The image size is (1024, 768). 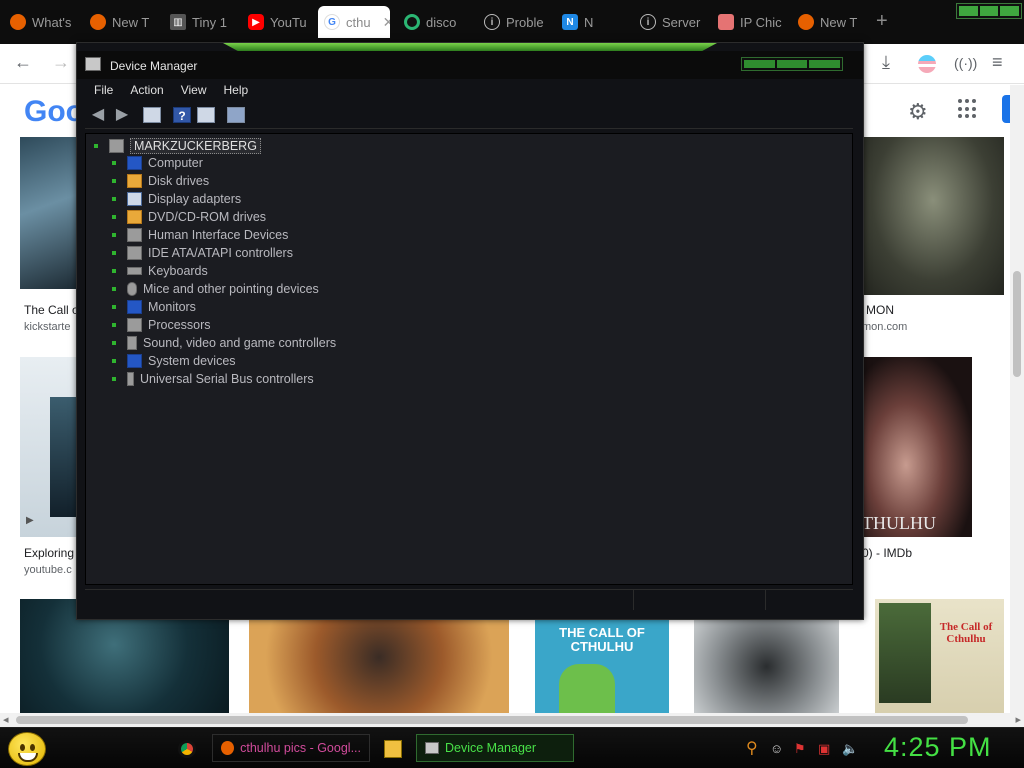 What do you see at coordinates (752, 748) in the screenshot?
I see `search-icon: ⚲` at bounding box center [752, 748].